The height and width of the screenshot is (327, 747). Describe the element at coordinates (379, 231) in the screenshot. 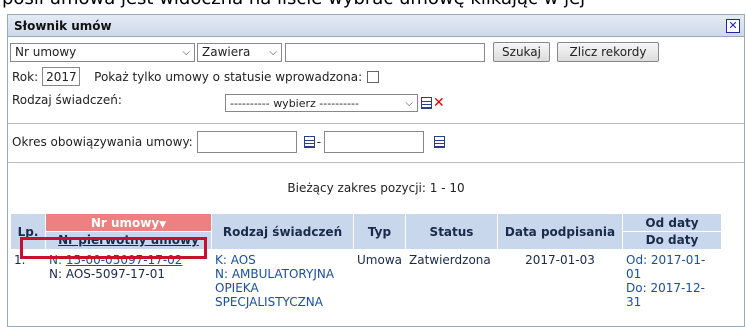

I see `col-type: Typ` at that location.